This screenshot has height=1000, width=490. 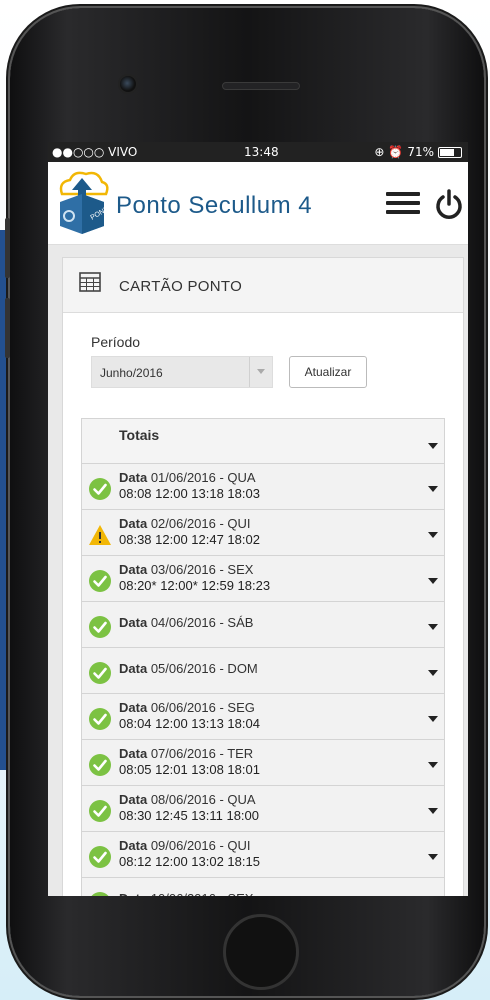 I want to click on entry-date-value: 07/06/2016 - TER, so click(x=202, y=753).